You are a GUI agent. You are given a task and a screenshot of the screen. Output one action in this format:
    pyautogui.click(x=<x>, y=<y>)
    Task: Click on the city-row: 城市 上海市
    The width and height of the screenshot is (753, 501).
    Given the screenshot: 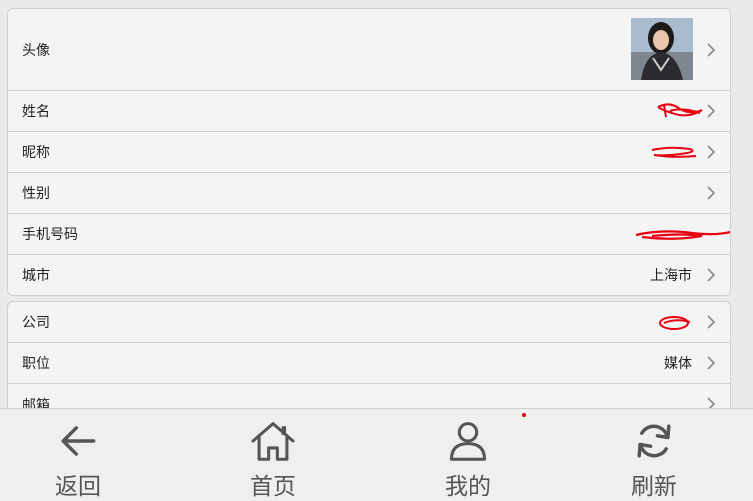 What is the action you would take?
    pyautogui.click(x=369, y=275)
    